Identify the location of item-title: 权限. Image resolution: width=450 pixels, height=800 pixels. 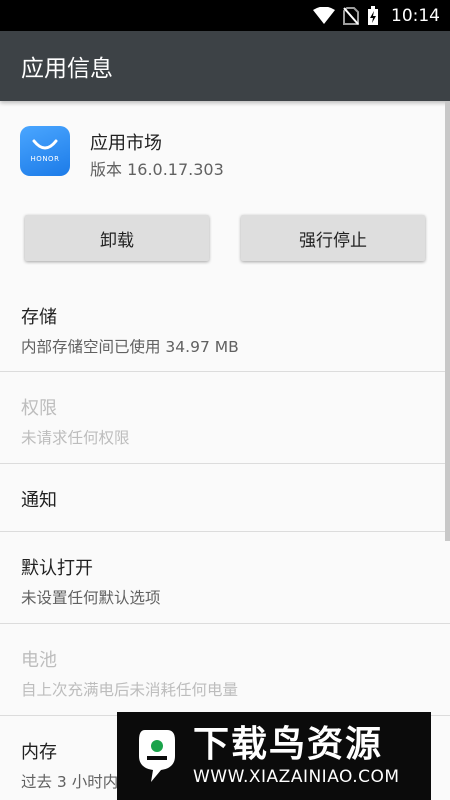
(39, 408).